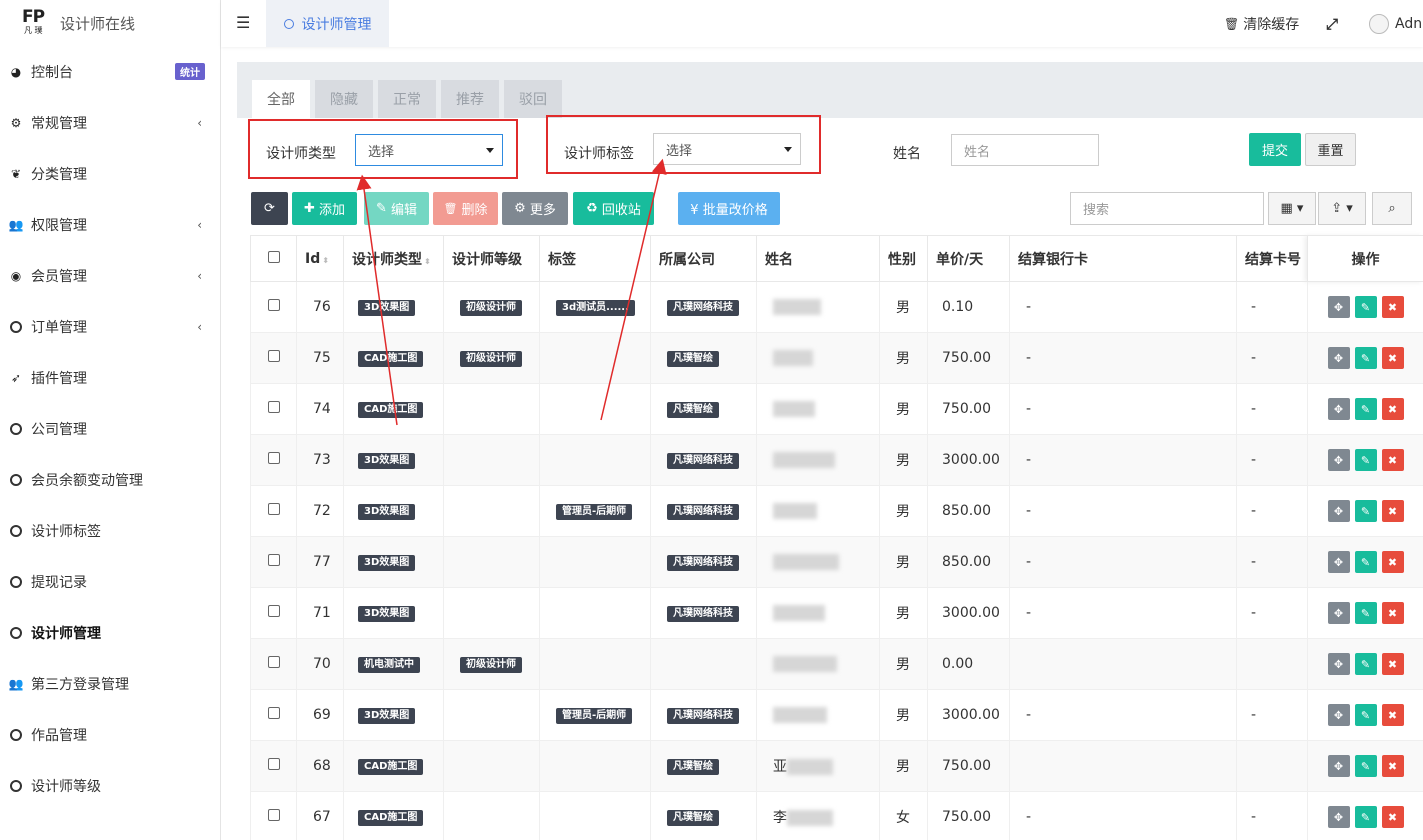  What do you see at coordinates (450, 208) in the screenshot?
I see `trash-icon: 🗑` at bounding box center [450, 208].